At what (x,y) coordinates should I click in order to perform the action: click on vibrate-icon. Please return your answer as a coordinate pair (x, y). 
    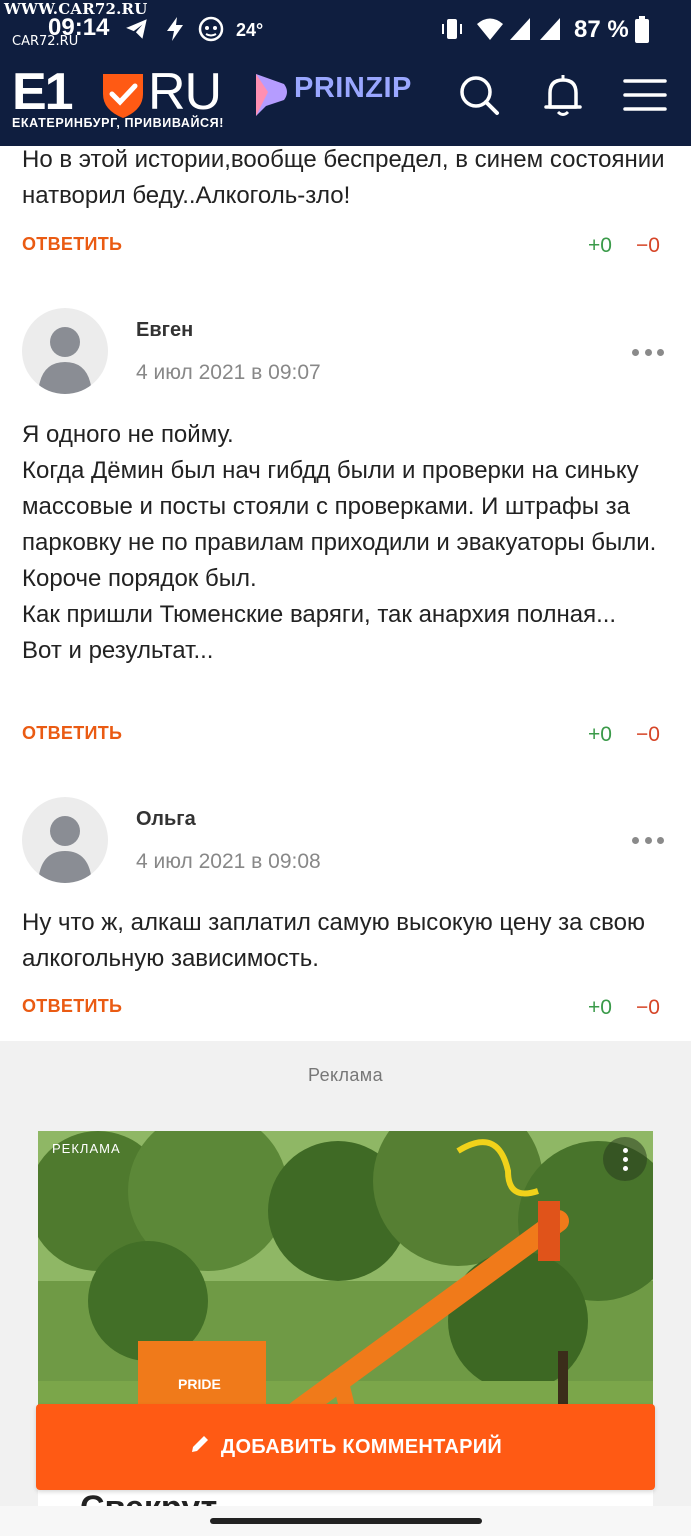
    Looking at the image, I should click on (452, 31).